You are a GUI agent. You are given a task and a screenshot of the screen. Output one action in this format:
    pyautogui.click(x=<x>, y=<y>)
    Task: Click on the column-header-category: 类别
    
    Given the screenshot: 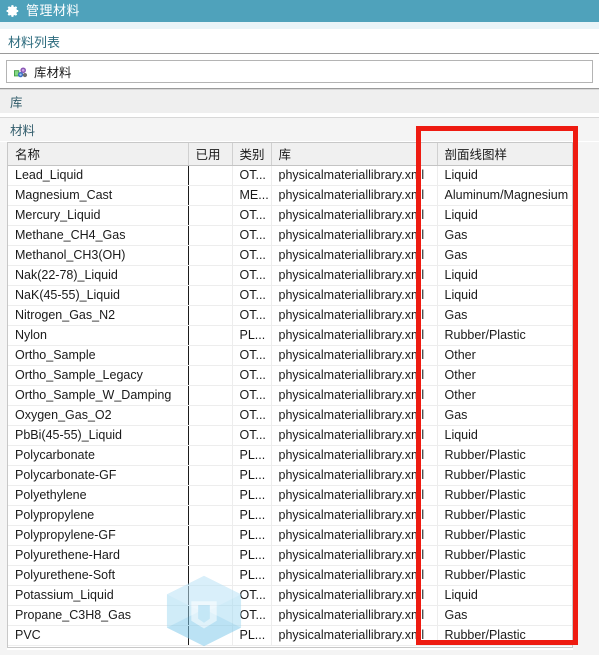 What is the action you would take?
    pyautogui.click(x=252, y=154)
    